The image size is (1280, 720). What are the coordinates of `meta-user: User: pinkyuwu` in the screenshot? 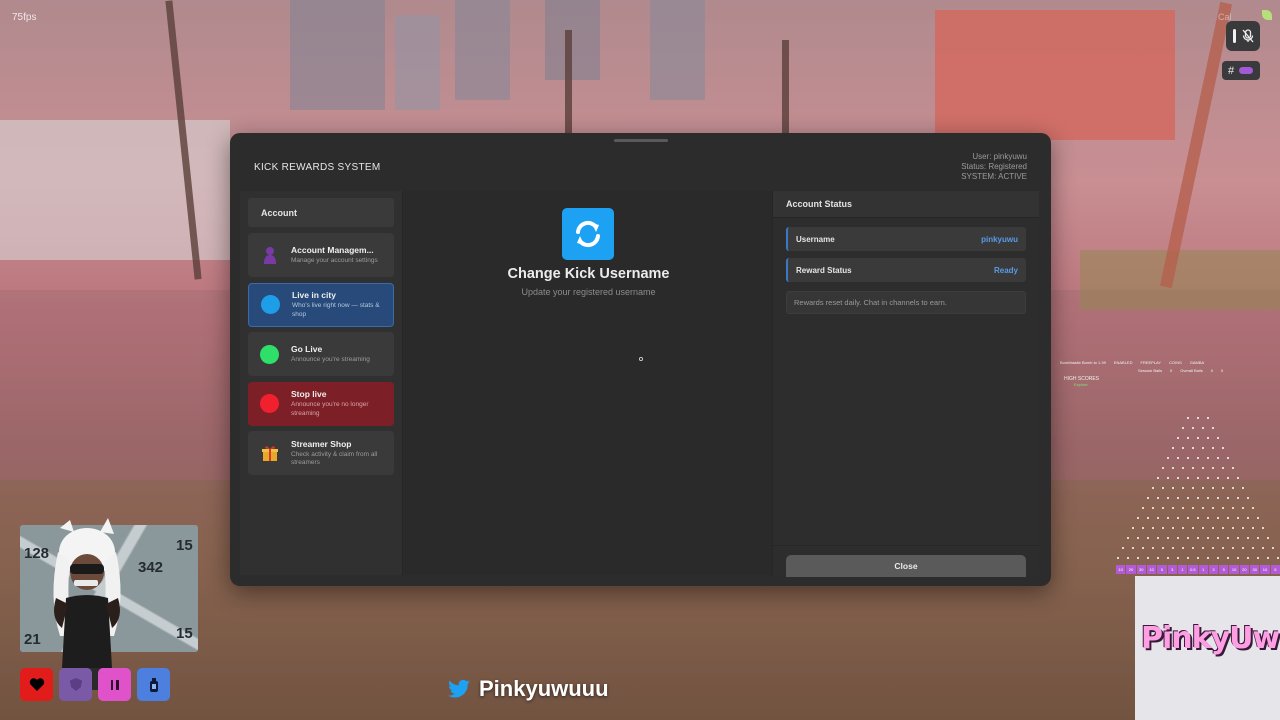 It's located at (999, 156).